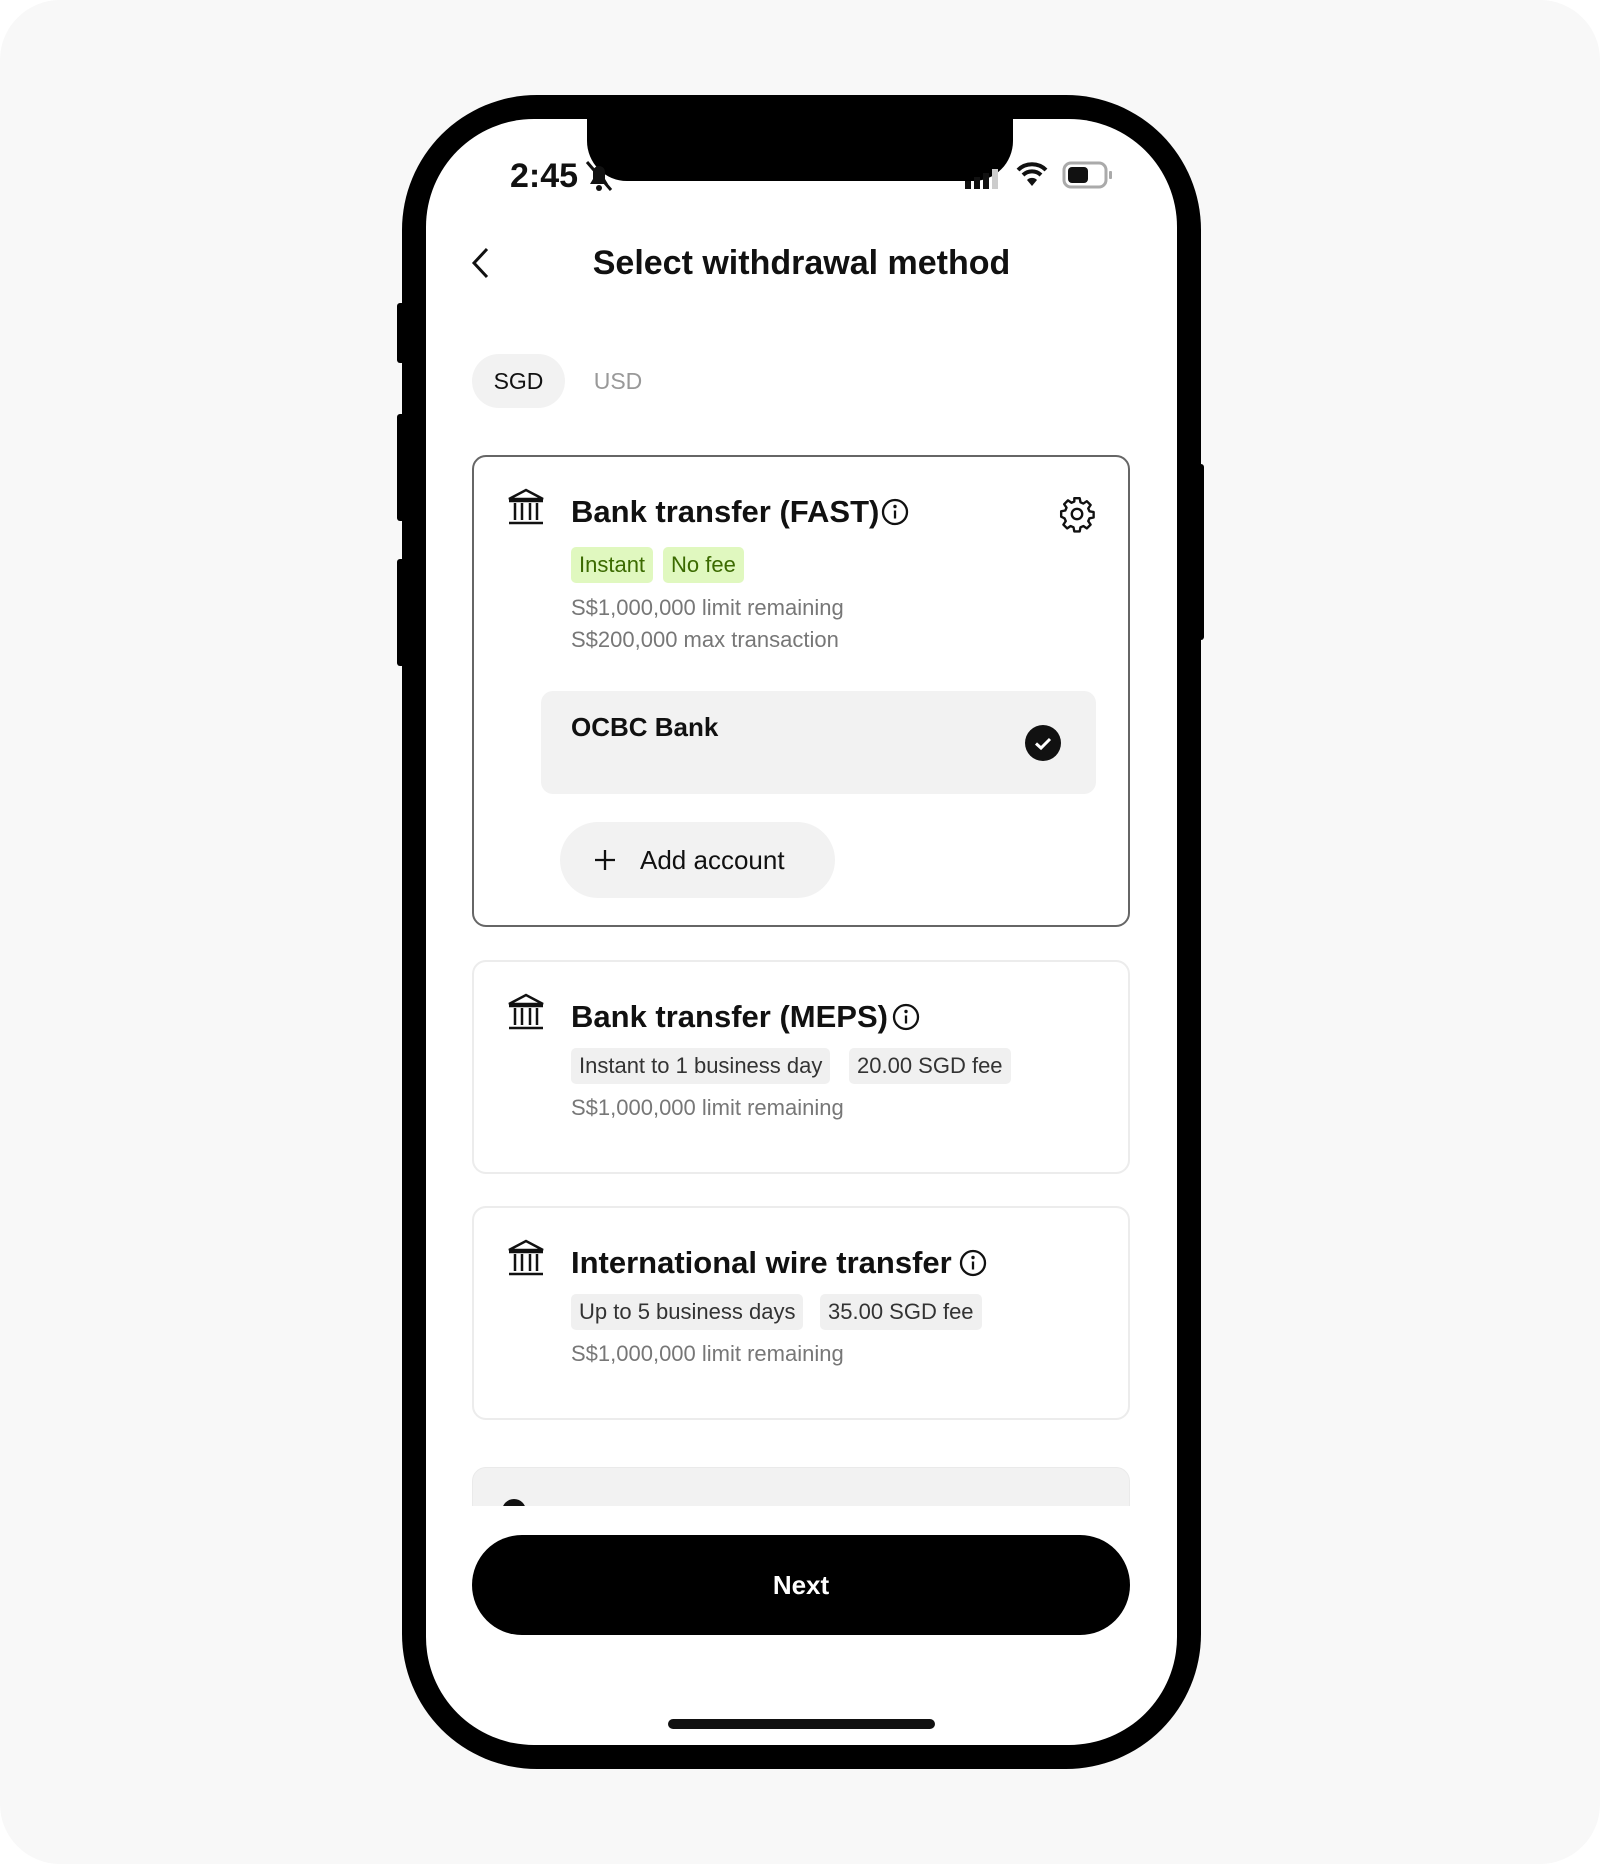 The image size is (1600, 1864). Describe the element at coordinates (701, 1066) in the screenshot. I see `badge-timing: Instant to 1 business day` at that location.